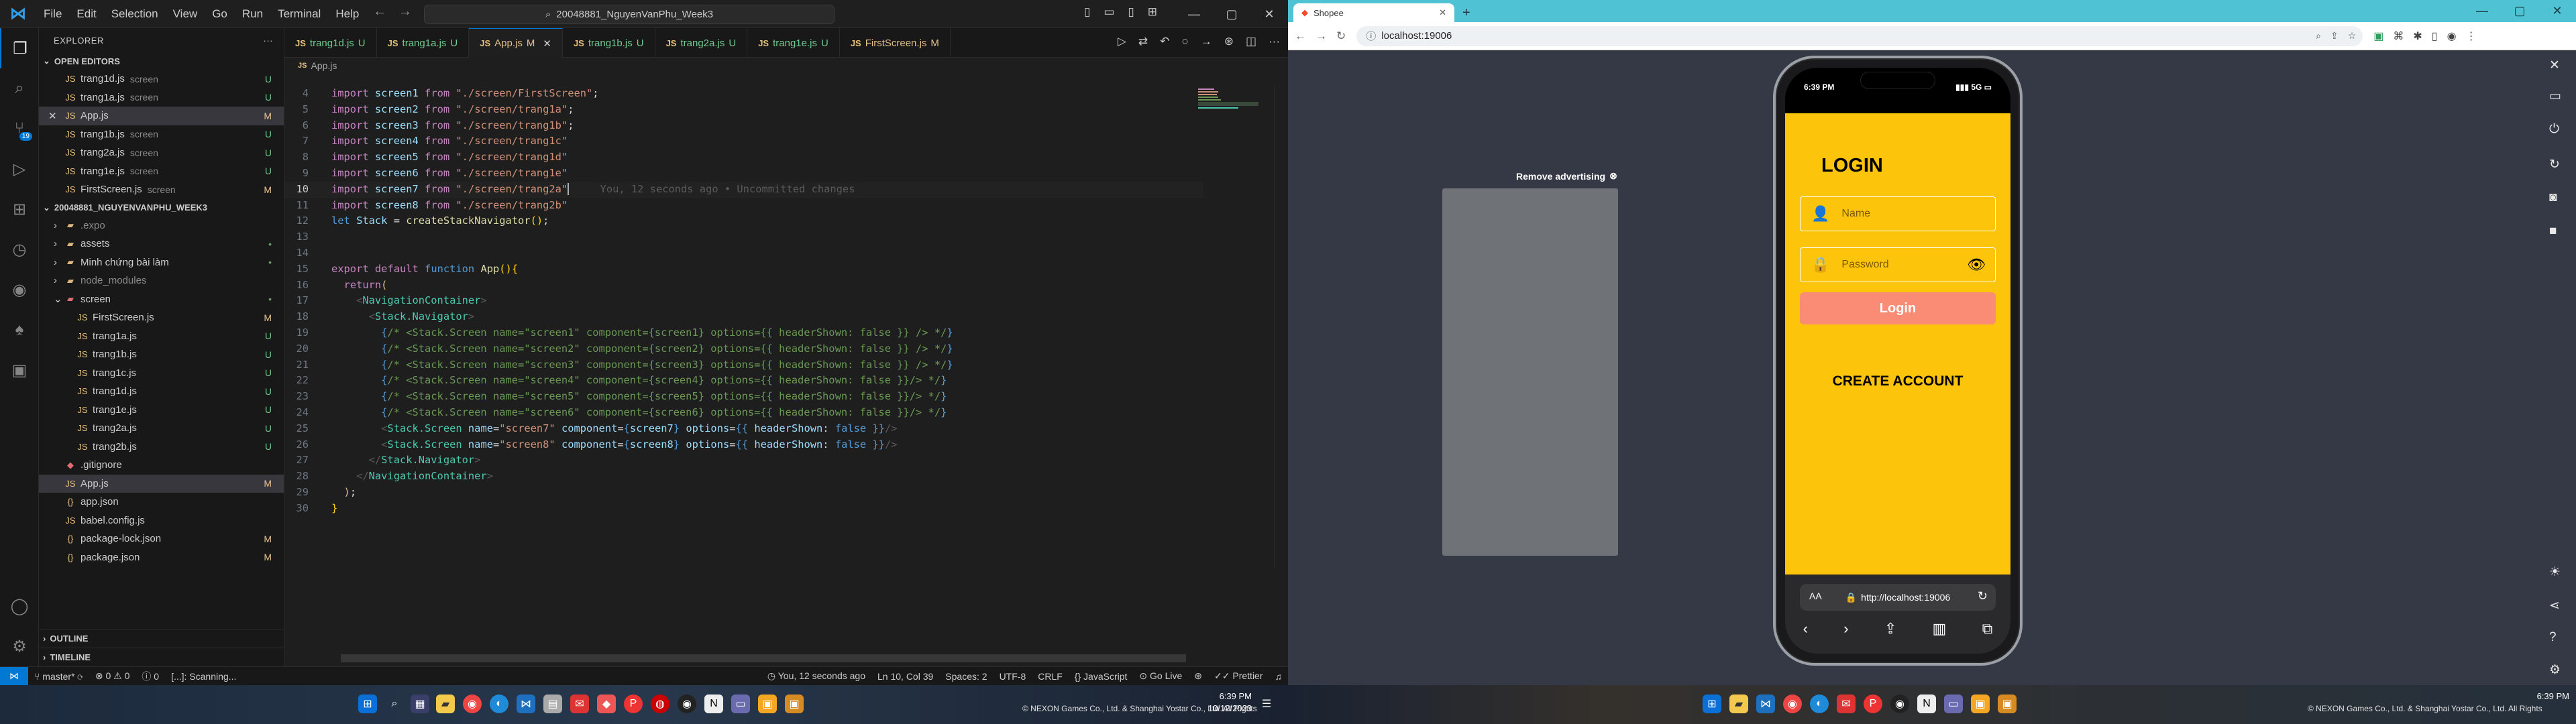 This screenshot has height=724, width=2576. Describe the element at coordinates (2318, 36) in the screenshot. I see `zoom-icon: ⌕` at that location.